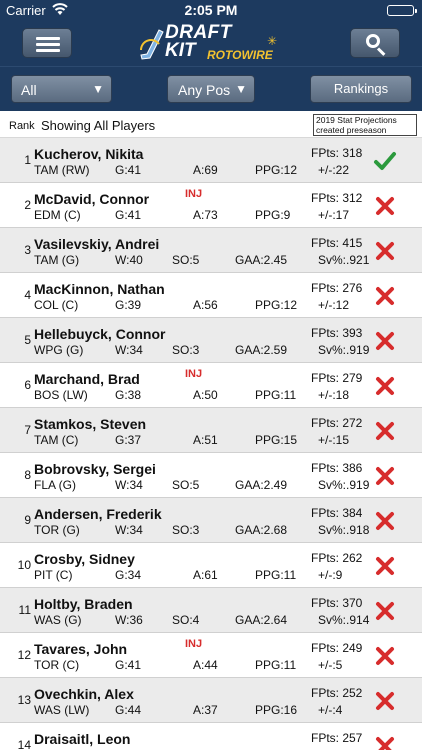 The height and width of the screenshot is (750, 422). I want to click on player-stat-2: SO:3, so click(186, 350).